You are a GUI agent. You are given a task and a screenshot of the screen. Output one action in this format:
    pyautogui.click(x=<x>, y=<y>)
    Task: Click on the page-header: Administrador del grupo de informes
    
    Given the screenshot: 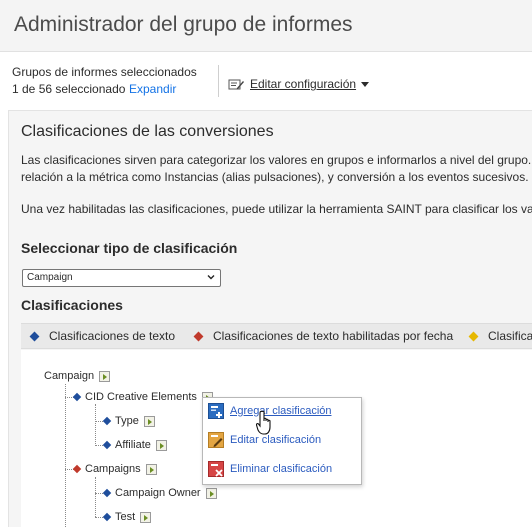 What is the action you would take?
    pyautogui.click(x=266, y=26)
    